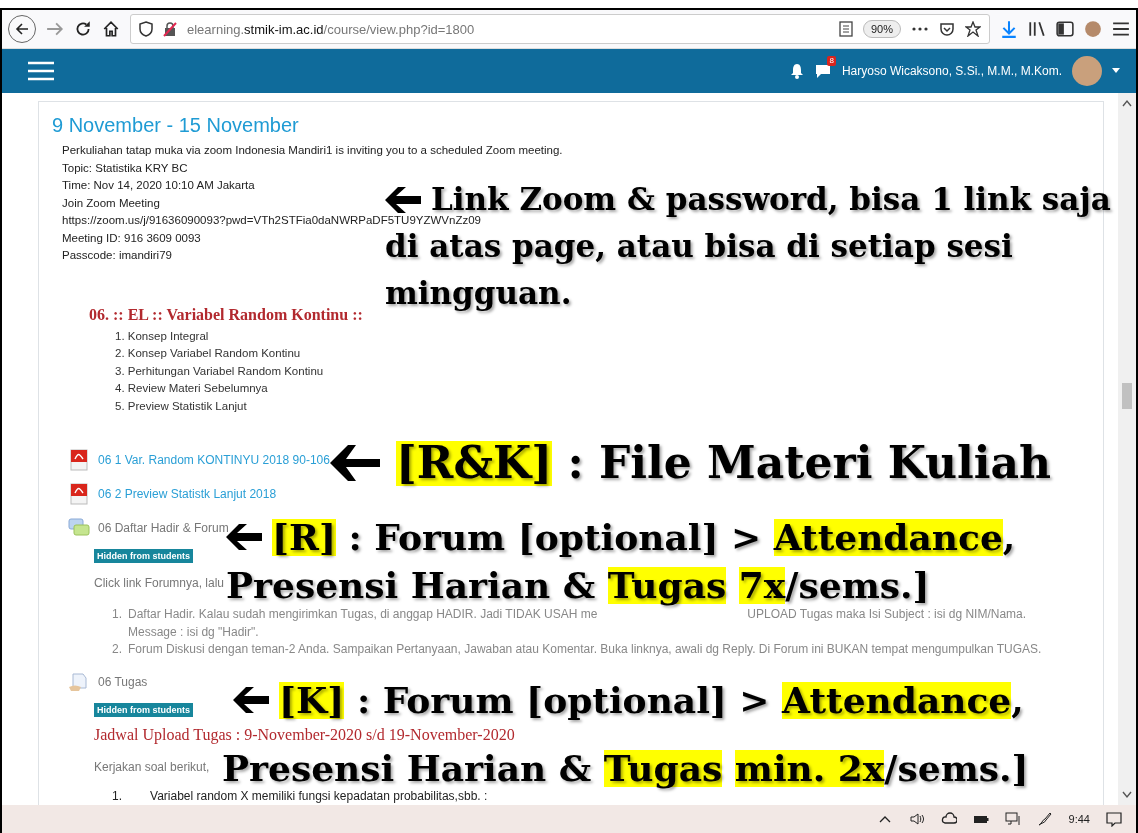 The height and width of the screenshot is (833, 1138). Describe the element at coordinates (796, 71) in the screenshot. I see `bell-icon` at that location.